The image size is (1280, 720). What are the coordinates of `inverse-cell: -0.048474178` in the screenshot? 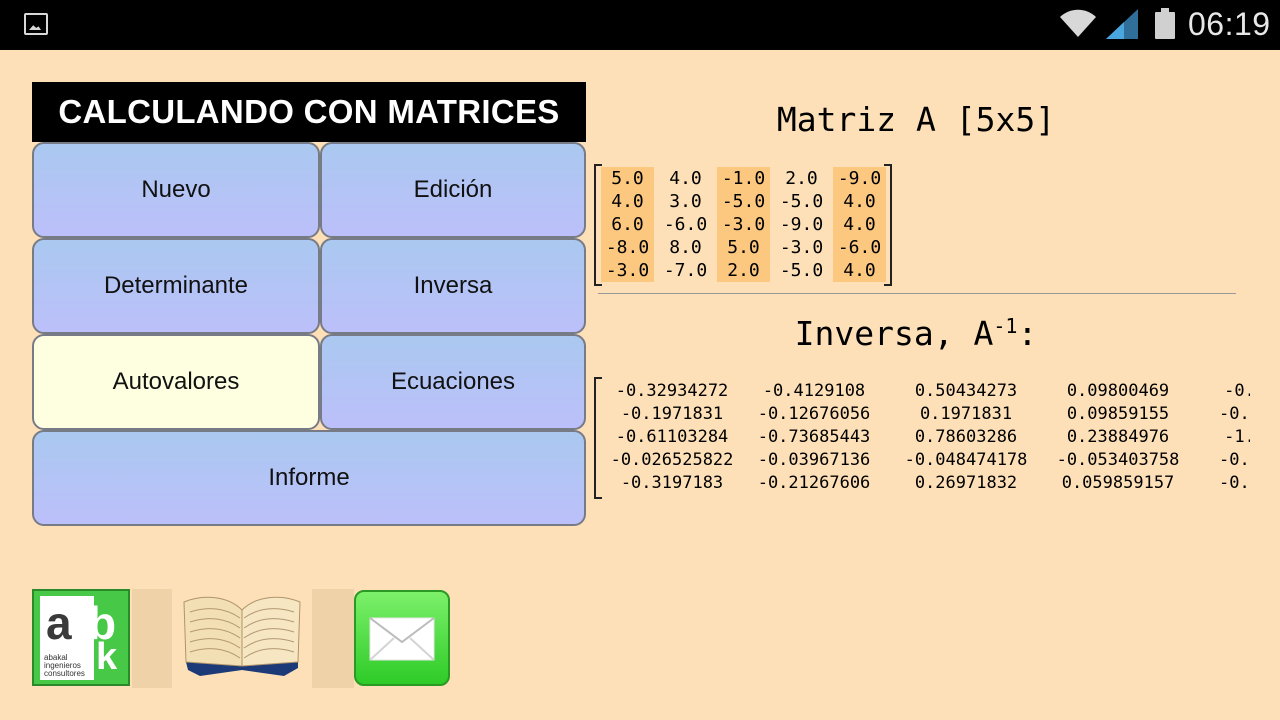 It's located at (966, 460).